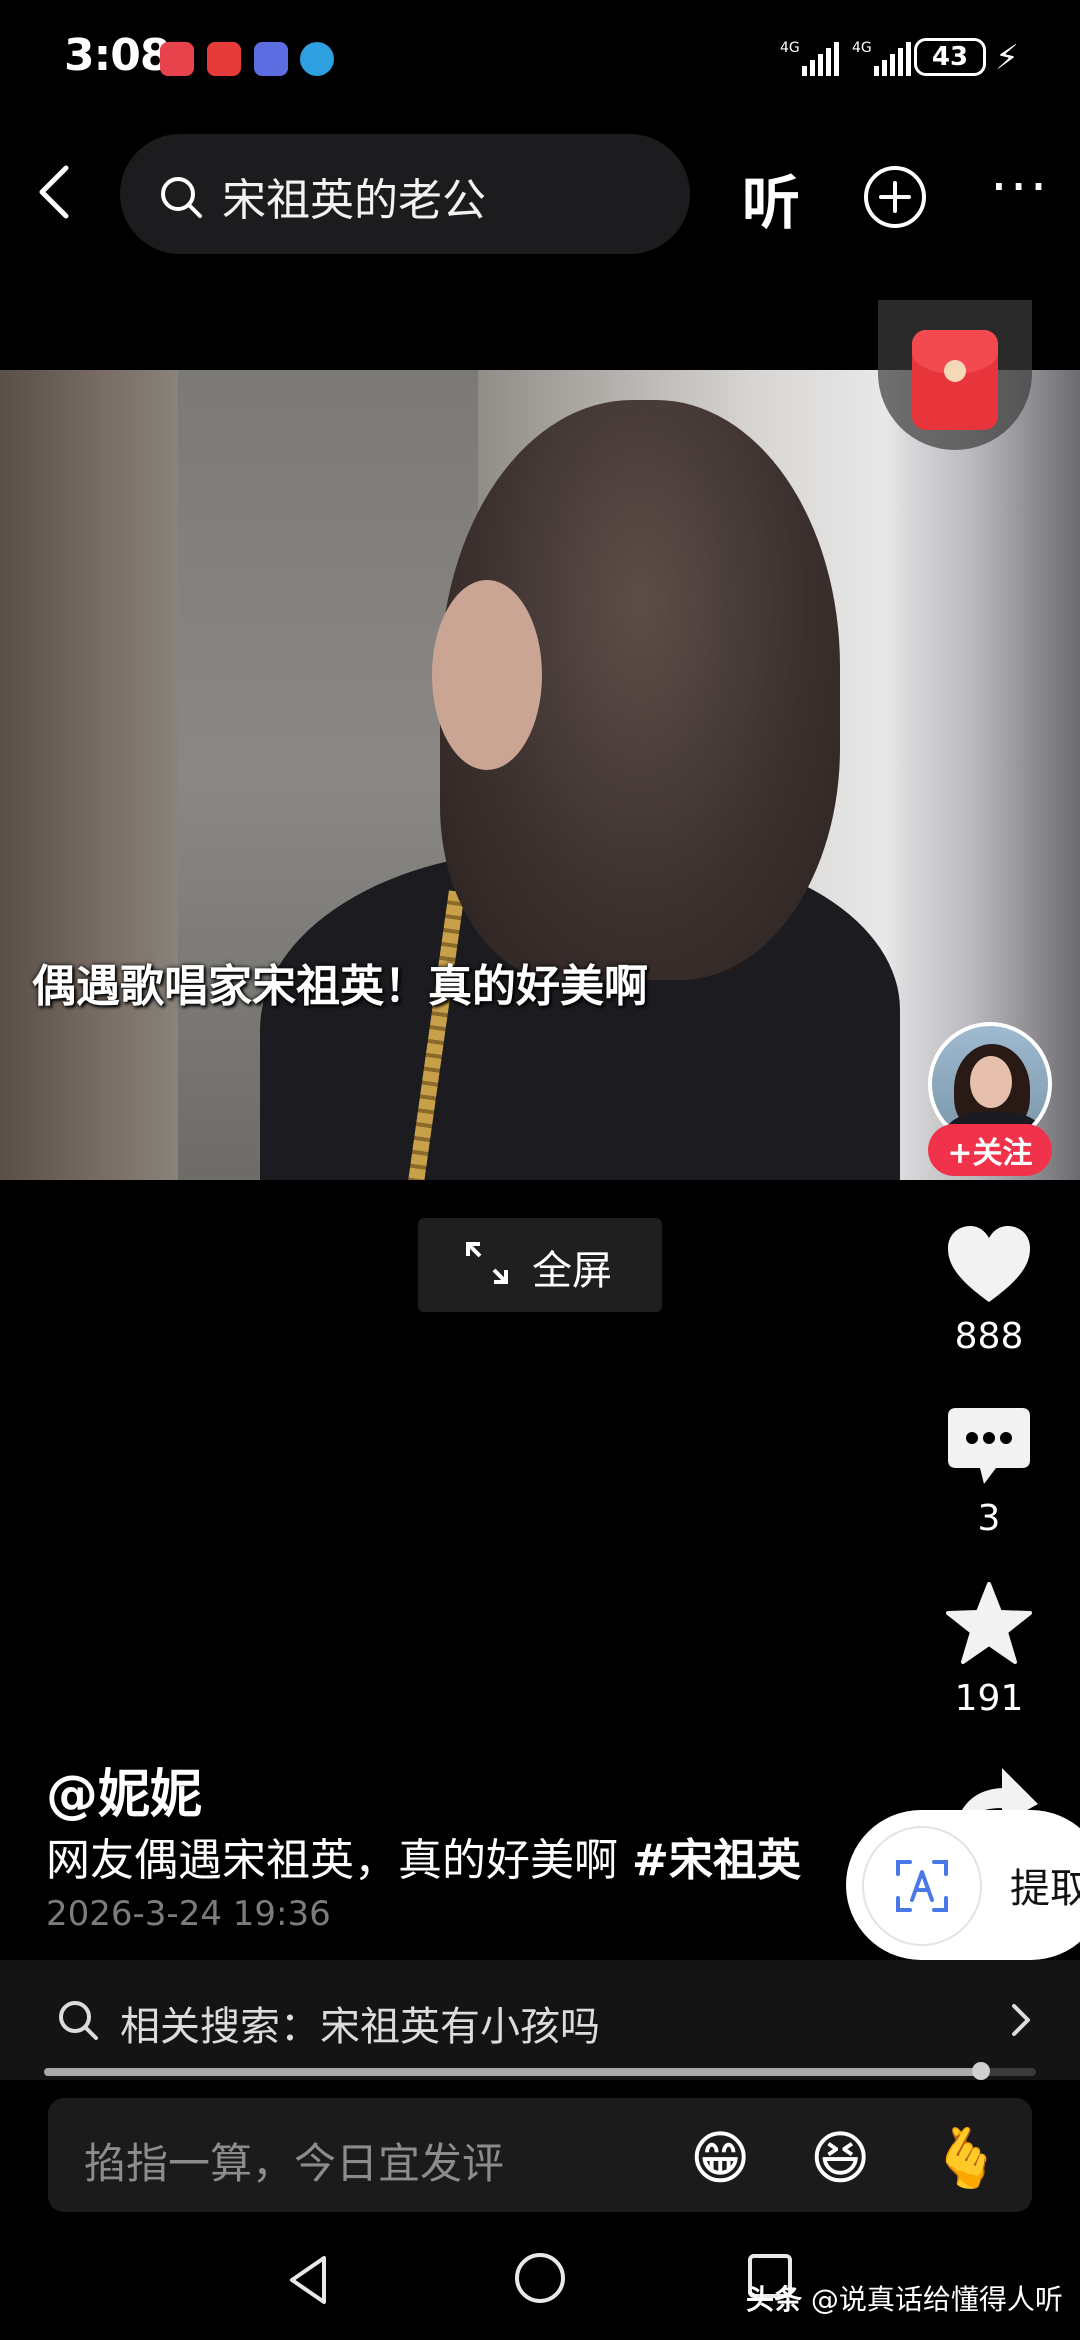 The height and width of the screenshot is (2340, 1080). I want to click on favorite-count: 191, so click(989, 1698).